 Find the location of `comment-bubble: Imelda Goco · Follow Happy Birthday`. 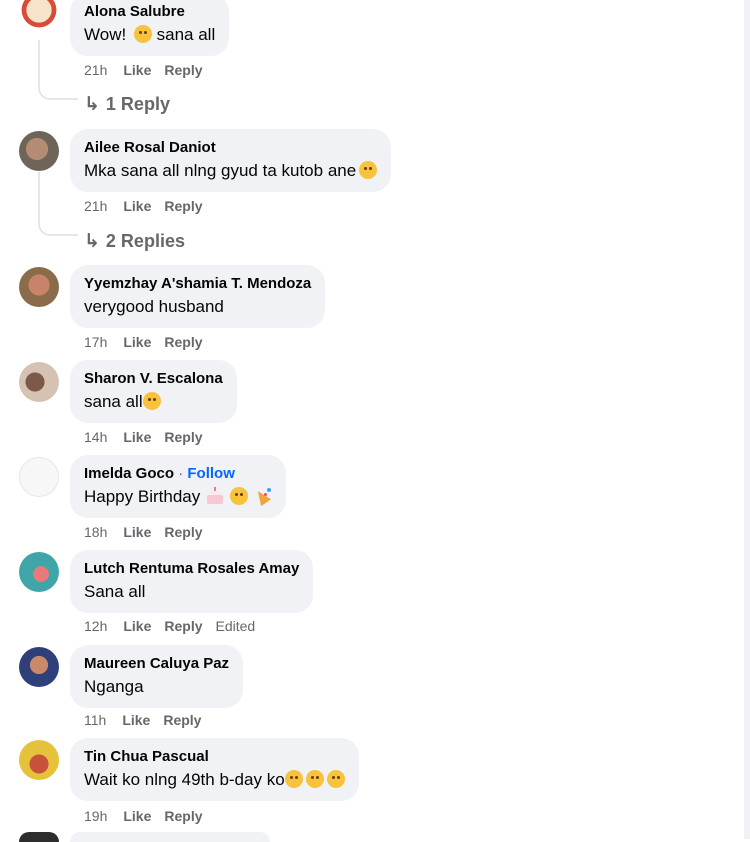

comment-bubble: Imelda Goco · Follow Happy Birthday is located at coordinates (178, 486).